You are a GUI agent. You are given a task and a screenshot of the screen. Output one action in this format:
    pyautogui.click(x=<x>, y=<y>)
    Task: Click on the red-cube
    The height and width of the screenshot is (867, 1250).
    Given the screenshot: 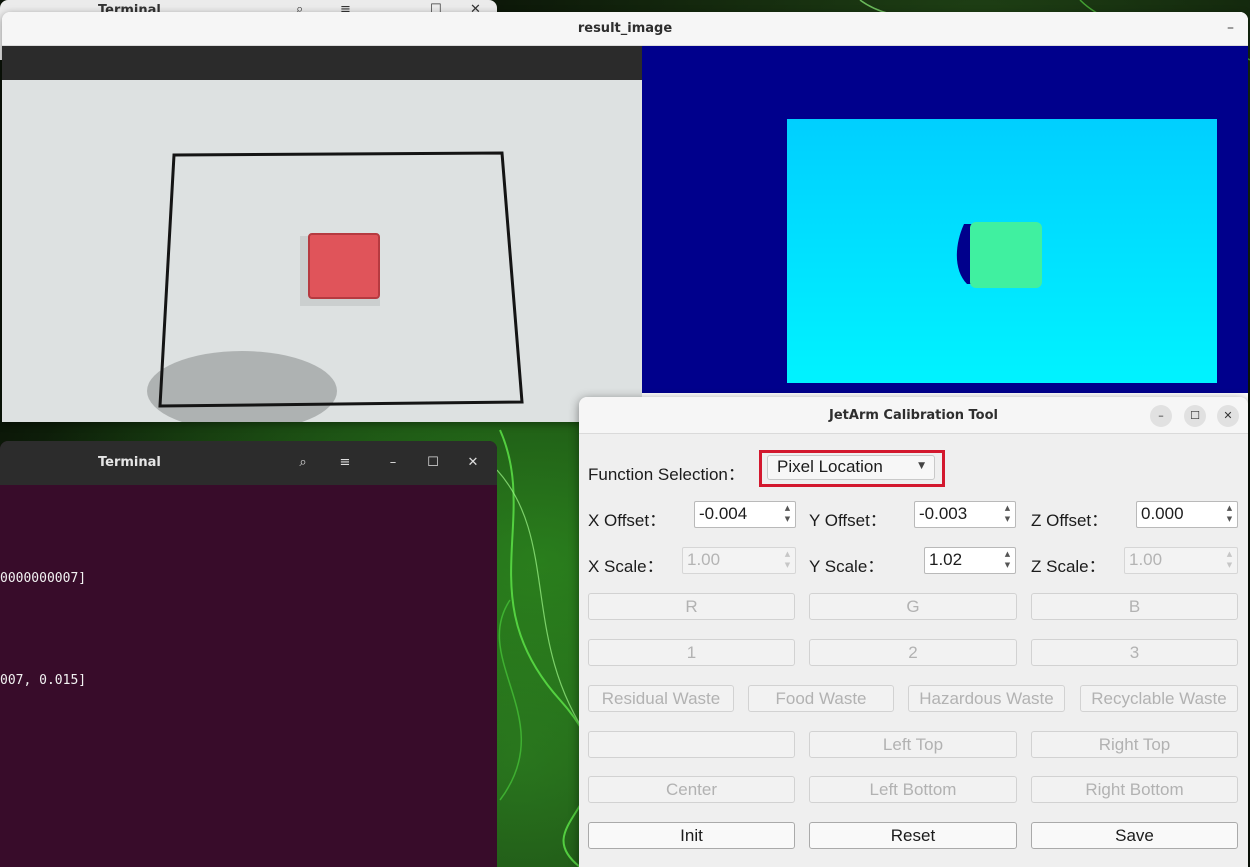 What is the action you would take?
    pyautogui.click(x=344, y=266)
    